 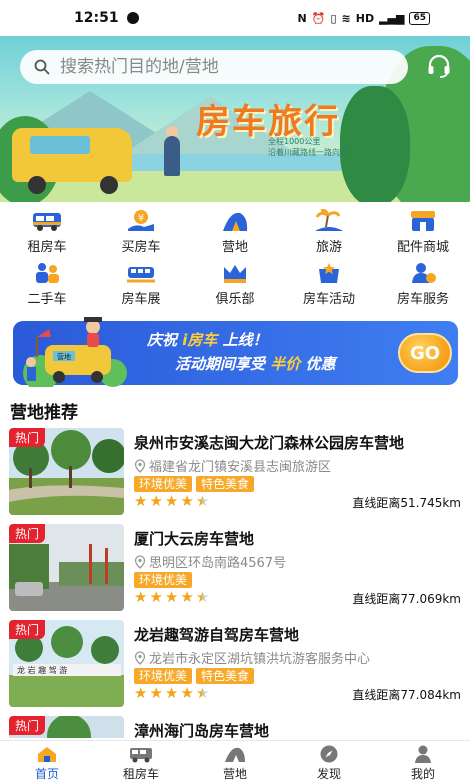 I want to click on customer-service-icon, so click(x=439, y=66).